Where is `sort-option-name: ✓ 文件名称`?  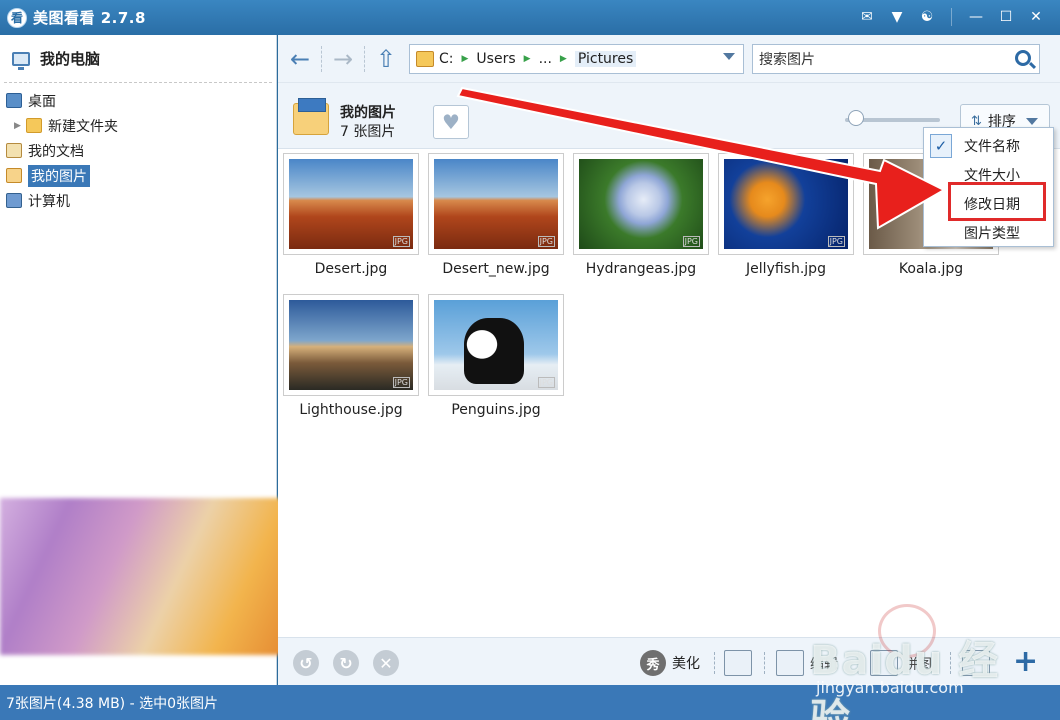
sort-option-name: ✓ 文件名称 is located at coordinates (988, 145).